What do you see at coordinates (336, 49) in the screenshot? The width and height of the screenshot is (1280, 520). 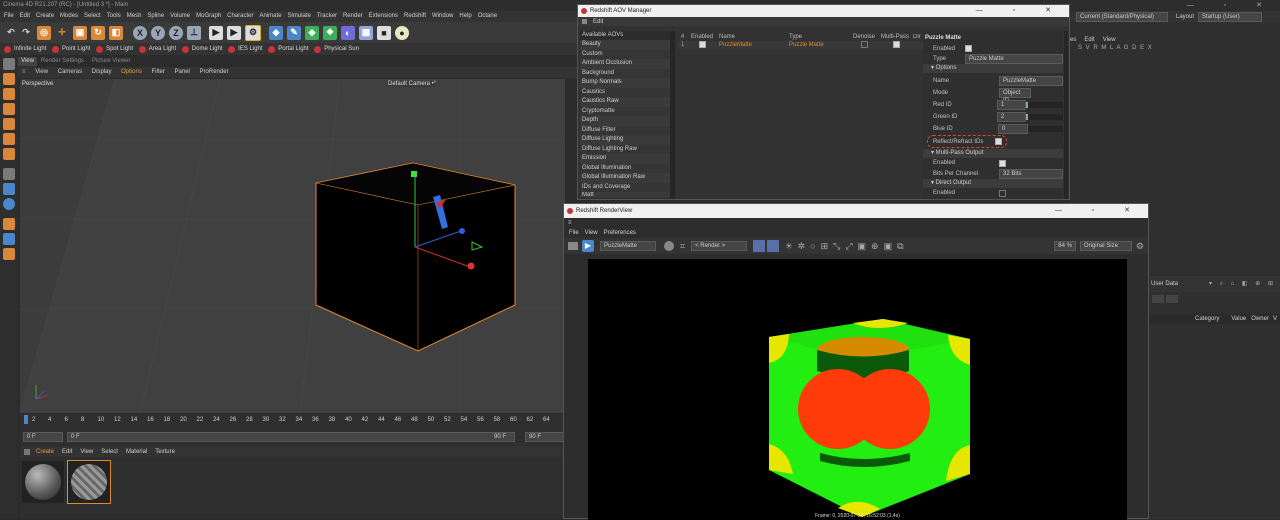 I see `physical-sun-button: Physical Sun` at bounding box center [336, 49].